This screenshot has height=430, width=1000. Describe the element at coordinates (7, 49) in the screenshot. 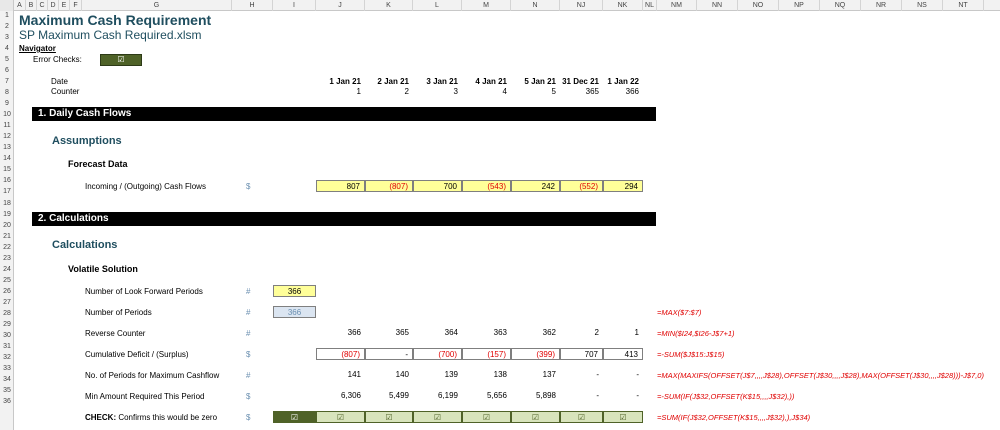

I see `row-header-4: 4` at that location.